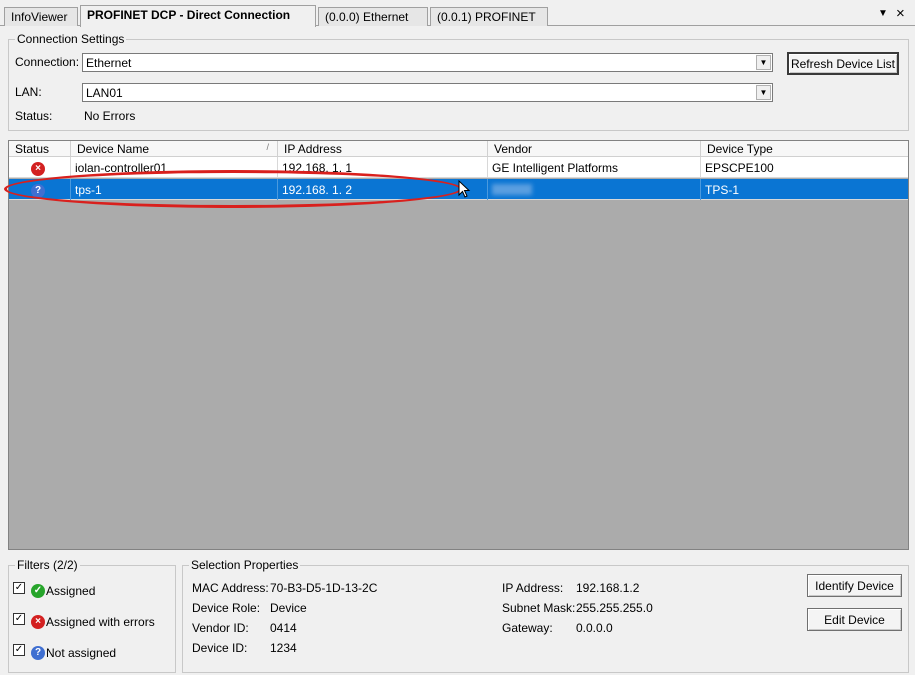 This screenshot has height=675, width=915. What do you see at coordinates (283, 648) in the screenshot?
I see `device-id-value: 1234` at bounding box center [283, 648].